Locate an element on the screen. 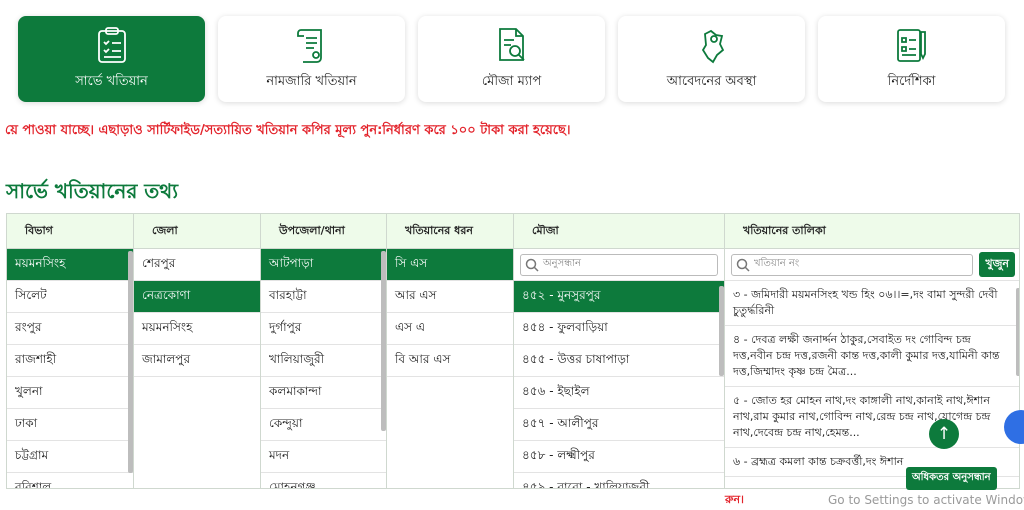 This screenshot has height=510, width=1024. scroll-top-button: ↑ is located at coordinates (944, 434).